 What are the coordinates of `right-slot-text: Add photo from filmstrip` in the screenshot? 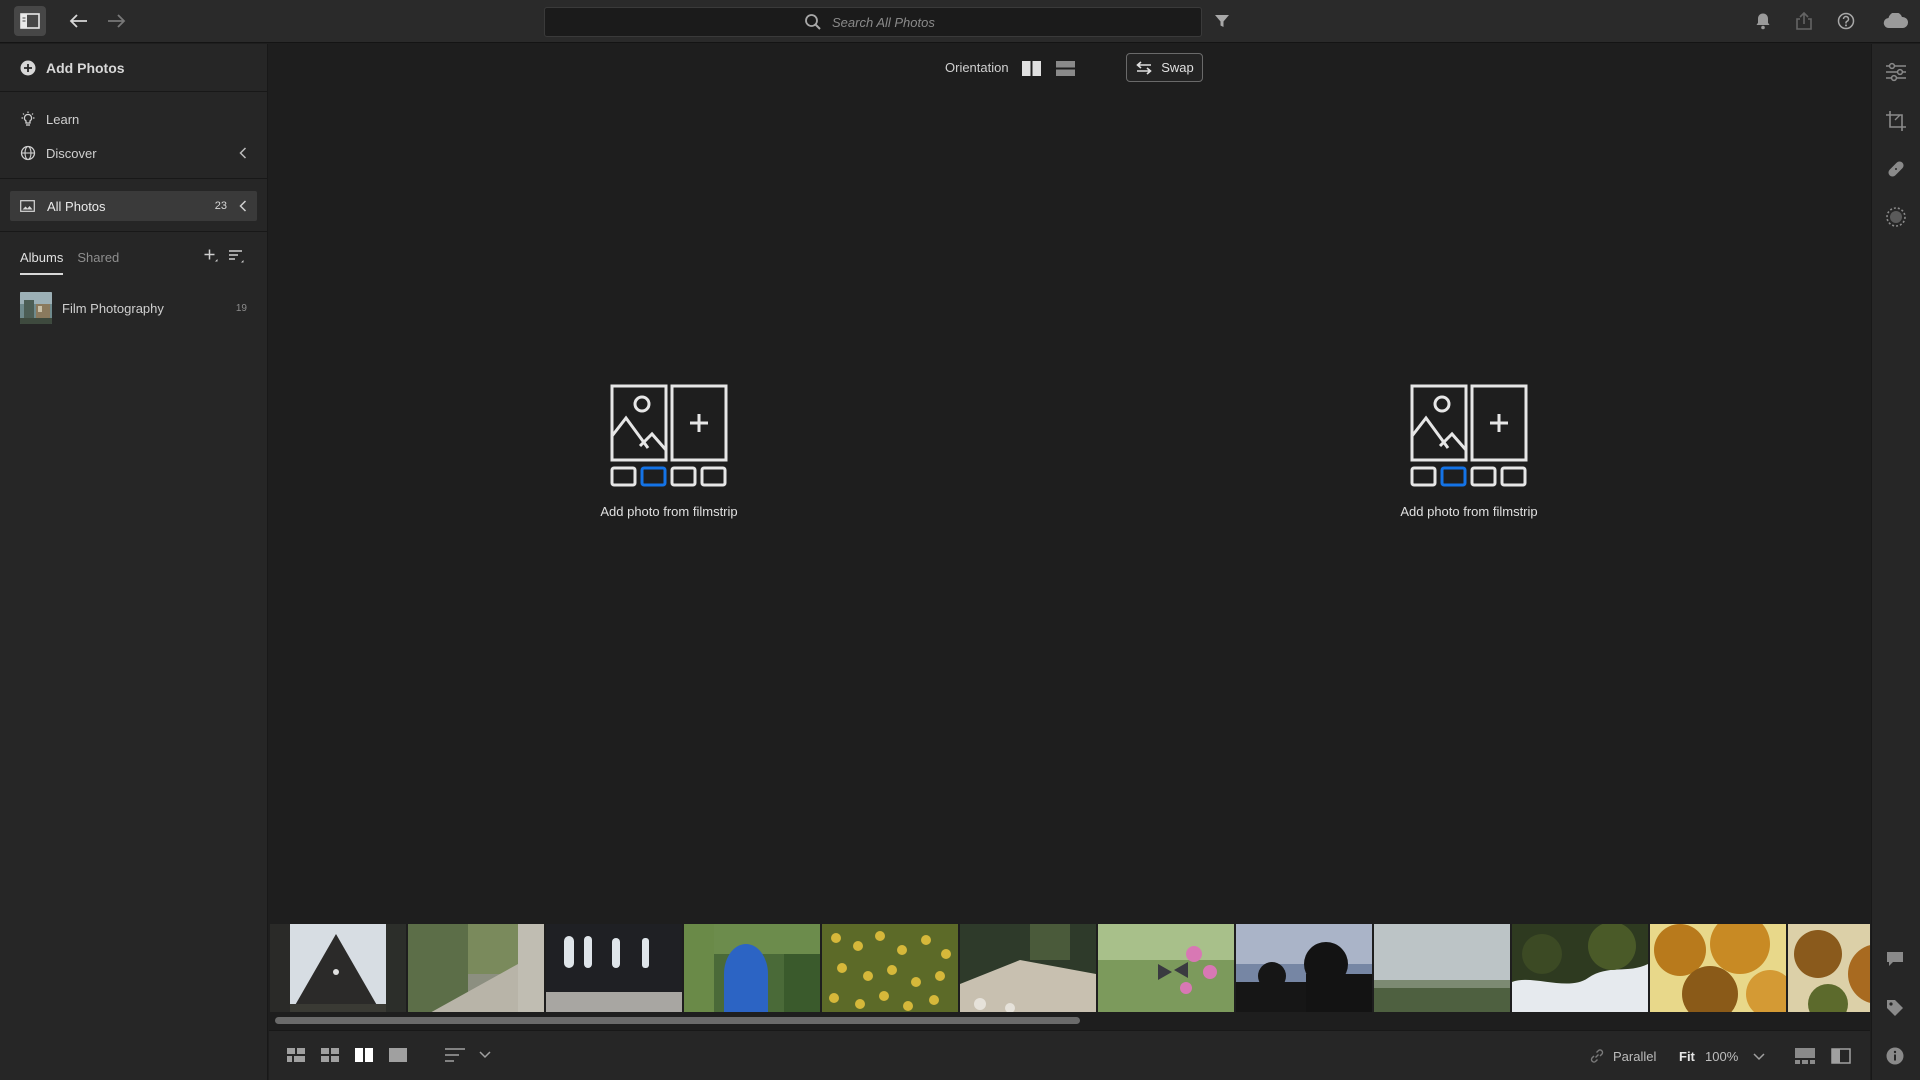 It's located at (1469, 511).